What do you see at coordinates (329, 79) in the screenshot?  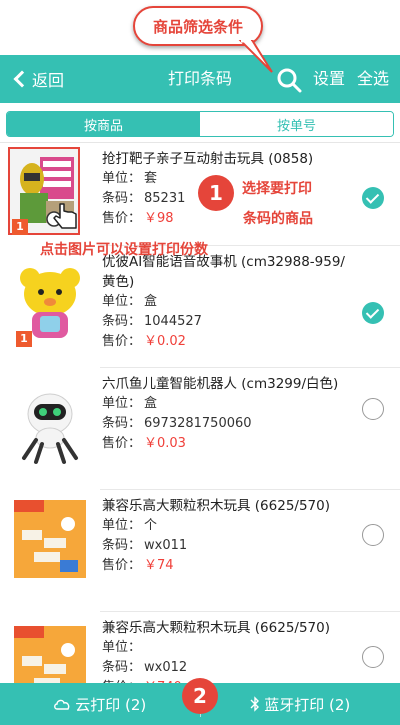 I see `settings-button: 设置` at bounding box center [329, 79].